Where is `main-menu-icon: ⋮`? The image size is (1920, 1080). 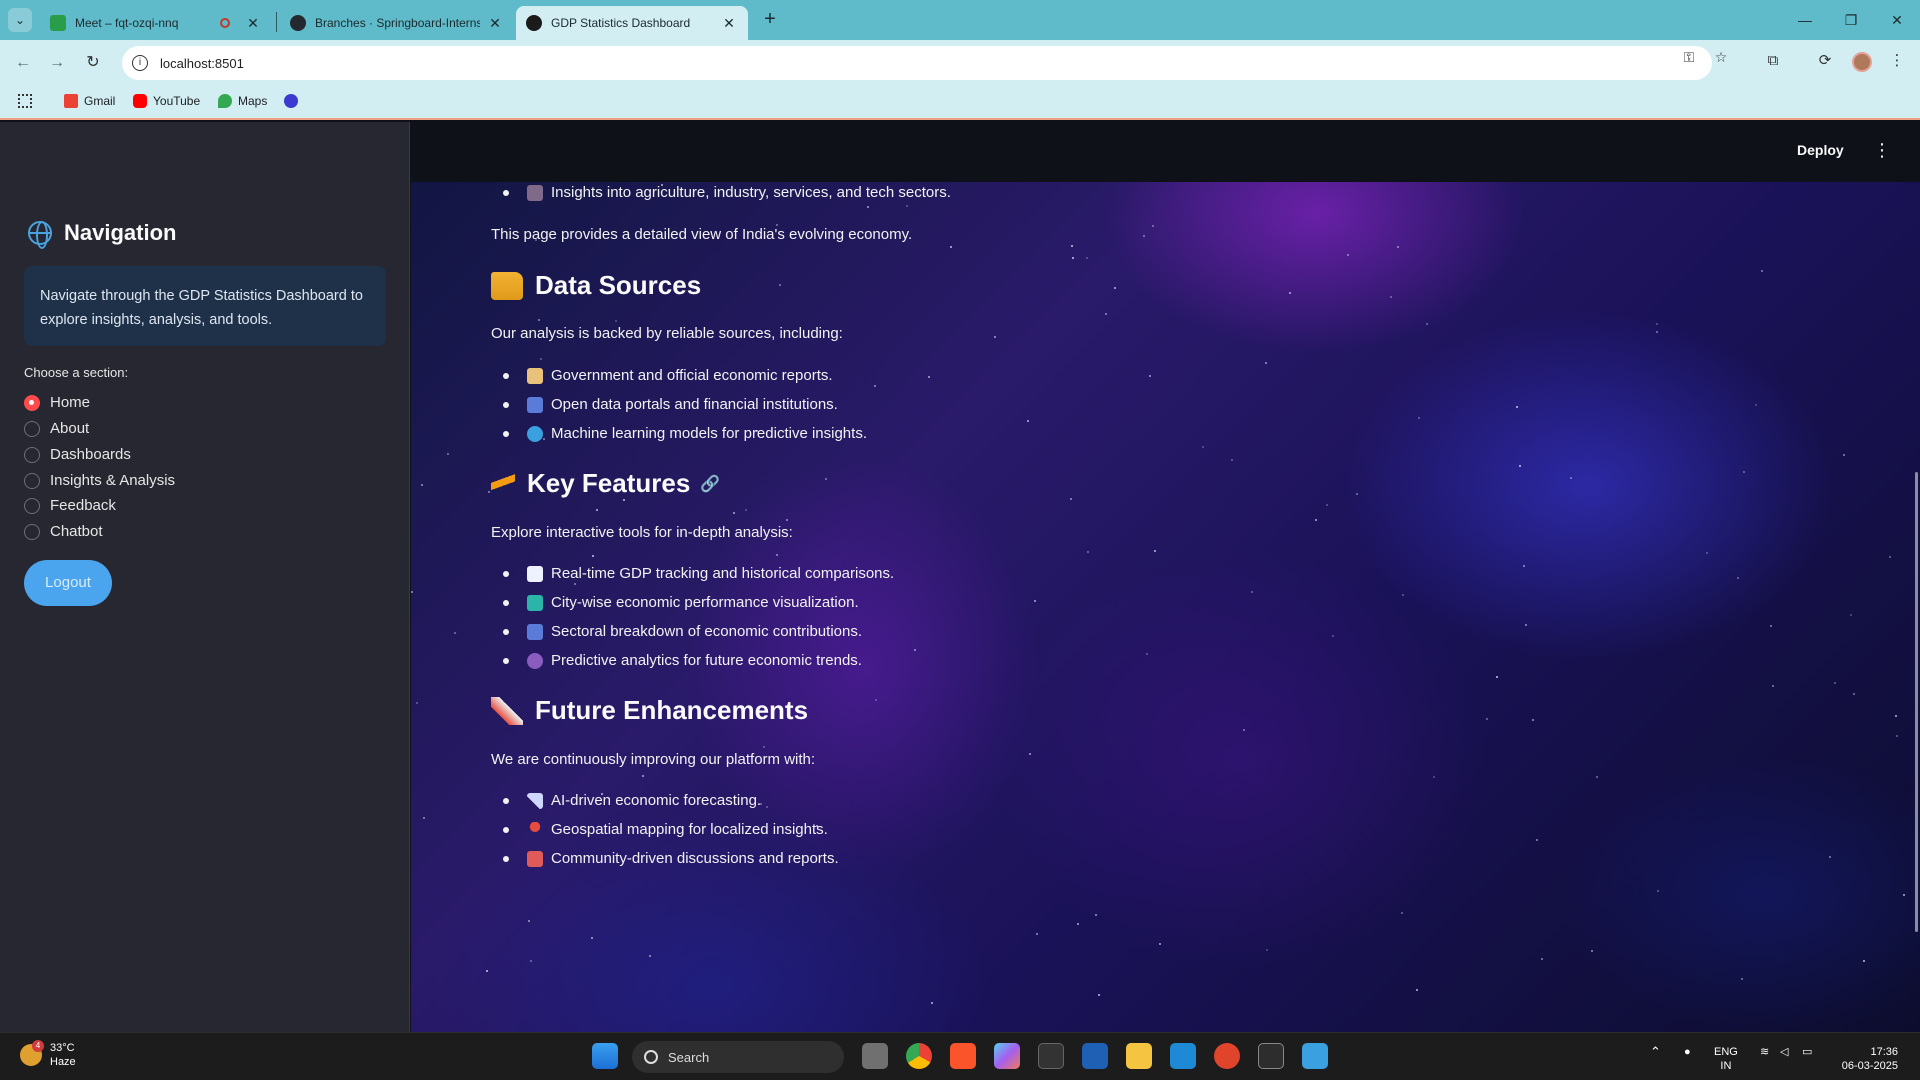 main-menu-icon: ⋮ is located at coordinates (1882, 150).